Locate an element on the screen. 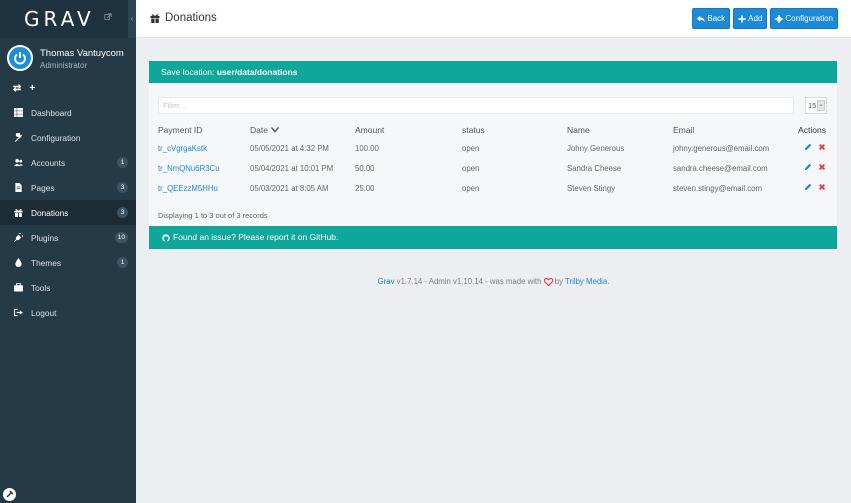 This screenshot has width=851, height=503. name-cell: Johny Generous is located at coordinates (596, 148).